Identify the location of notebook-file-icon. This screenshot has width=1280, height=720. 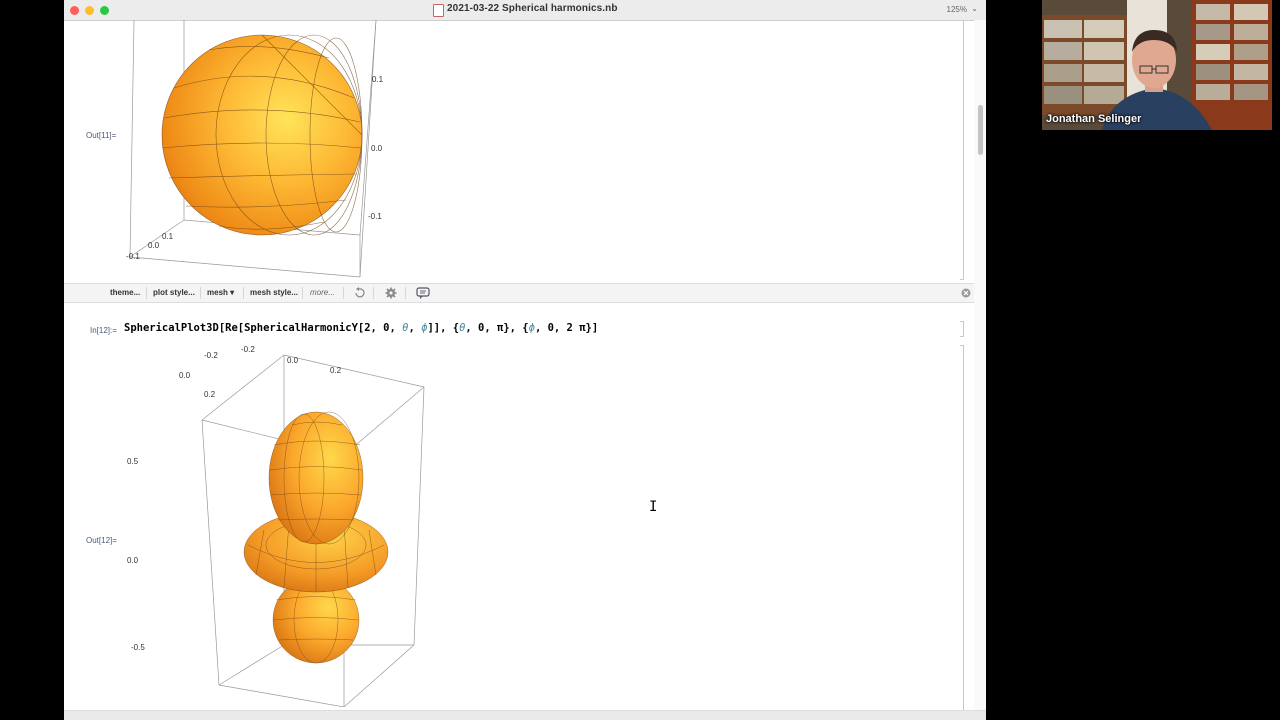
(438, 10).